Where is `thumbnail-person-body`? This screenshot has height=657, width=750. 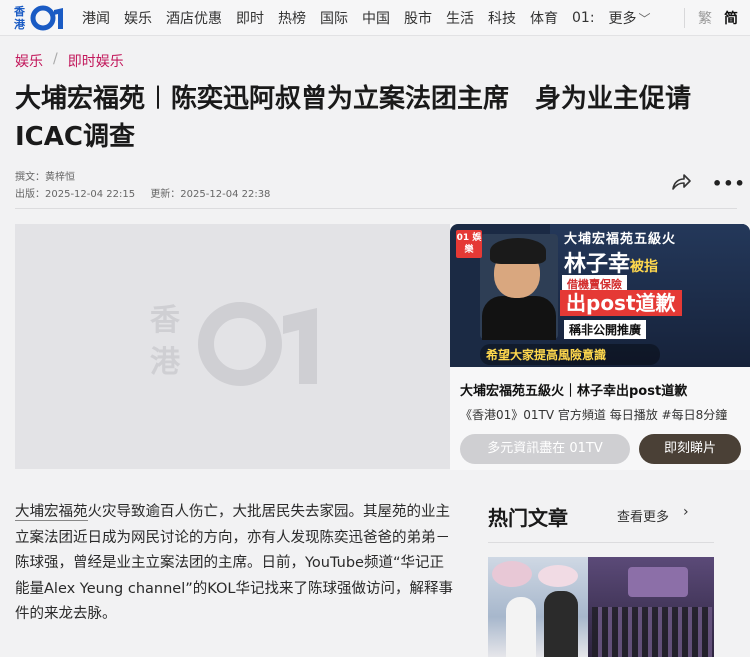 thumbnail-person-body is located at coordinates (519, 318).